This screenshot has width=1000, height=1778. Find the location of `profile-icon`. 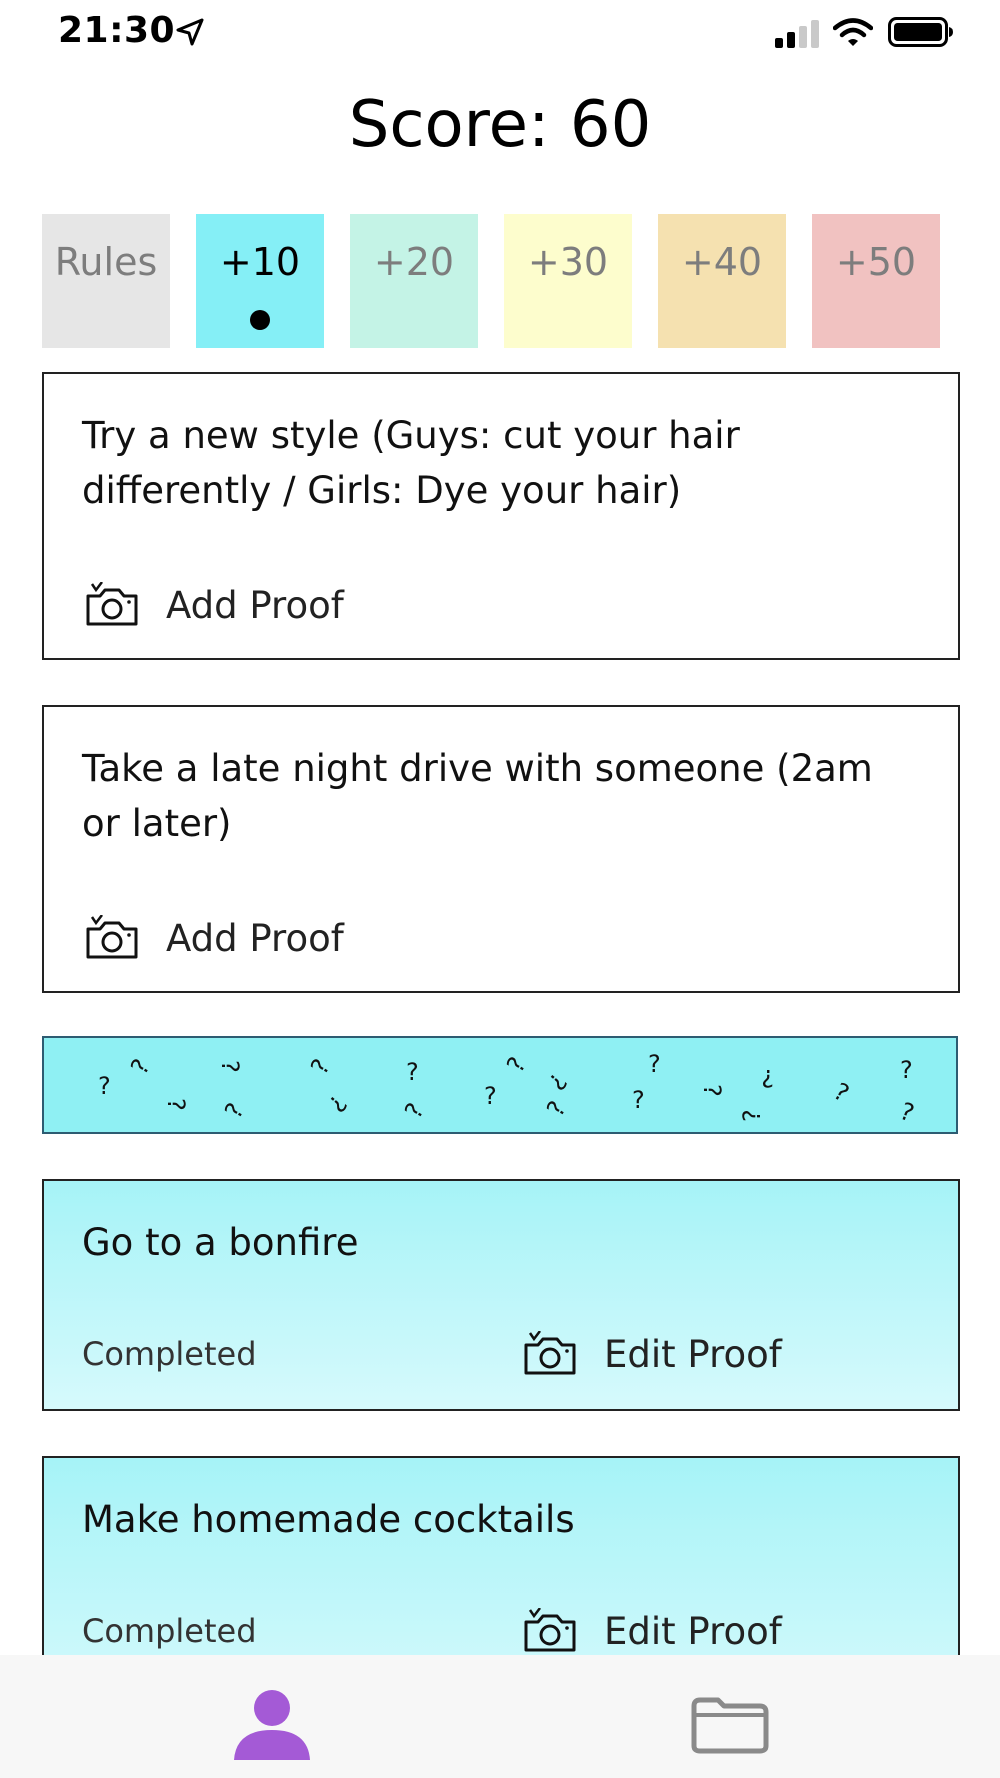

profile-icon is located at coordinates (272, 1724).